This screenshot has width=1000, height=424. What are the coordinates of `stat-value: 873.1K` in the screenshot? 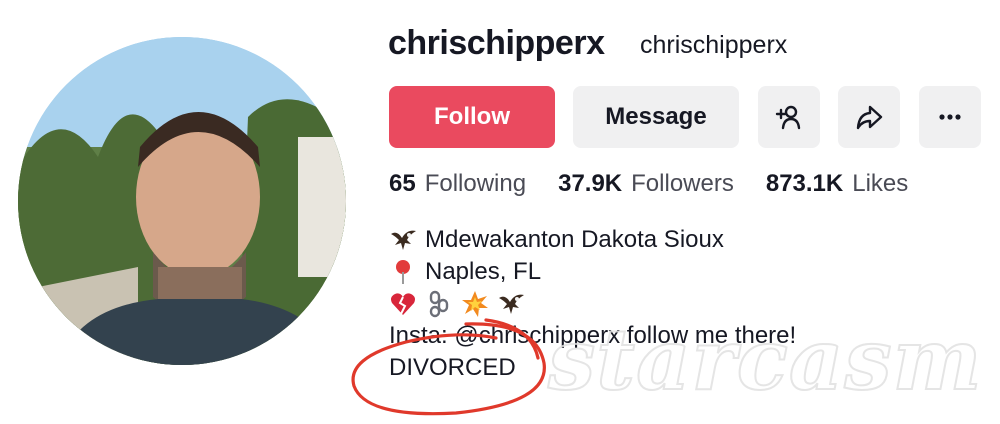 It's located at (804, 183).